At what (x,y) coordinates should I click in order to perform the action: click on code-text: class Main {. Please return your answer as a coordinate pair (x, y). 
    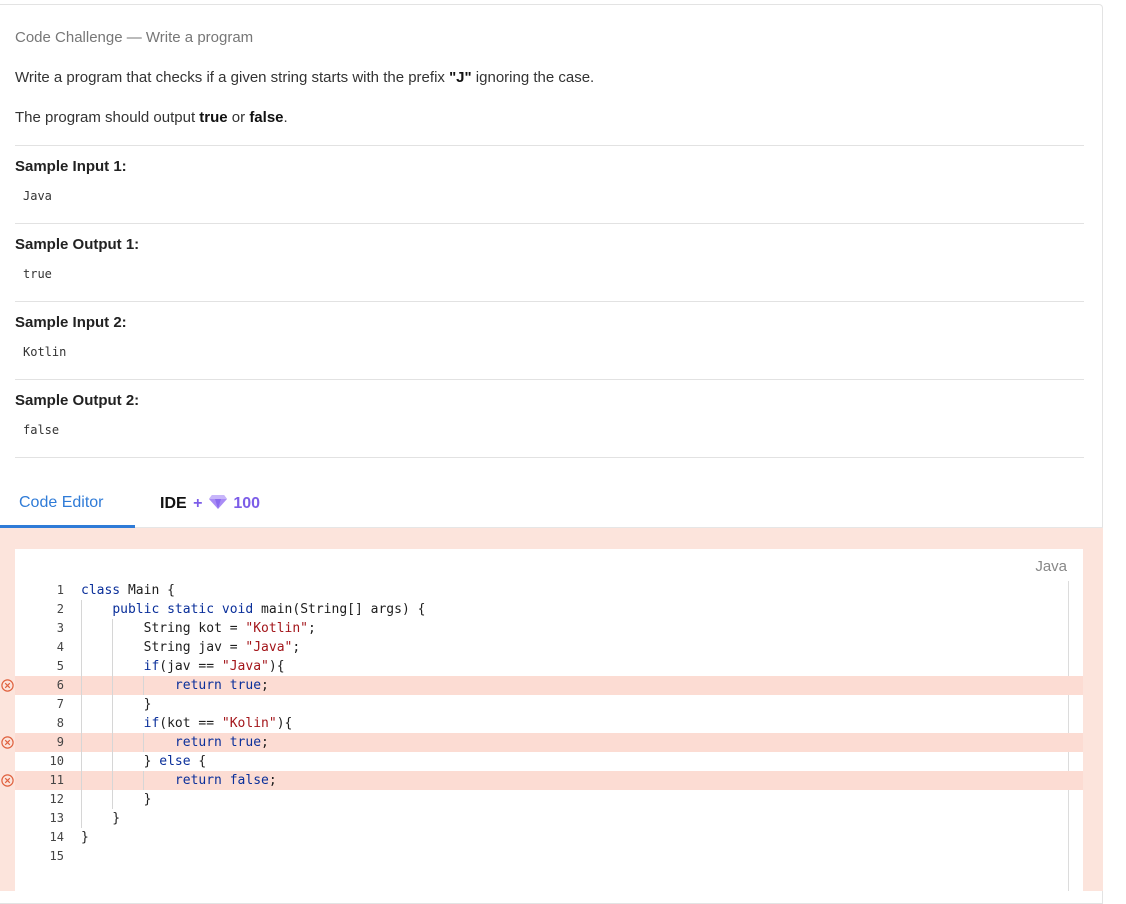
    Looking at the image, I should click on (128, 590).